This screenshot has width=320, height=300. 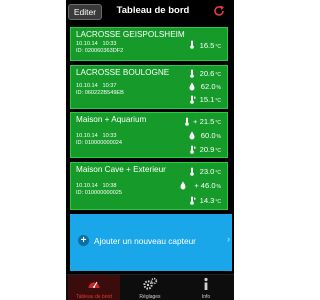 I want to click on tab-info: Info, so click(x=206, y=287).